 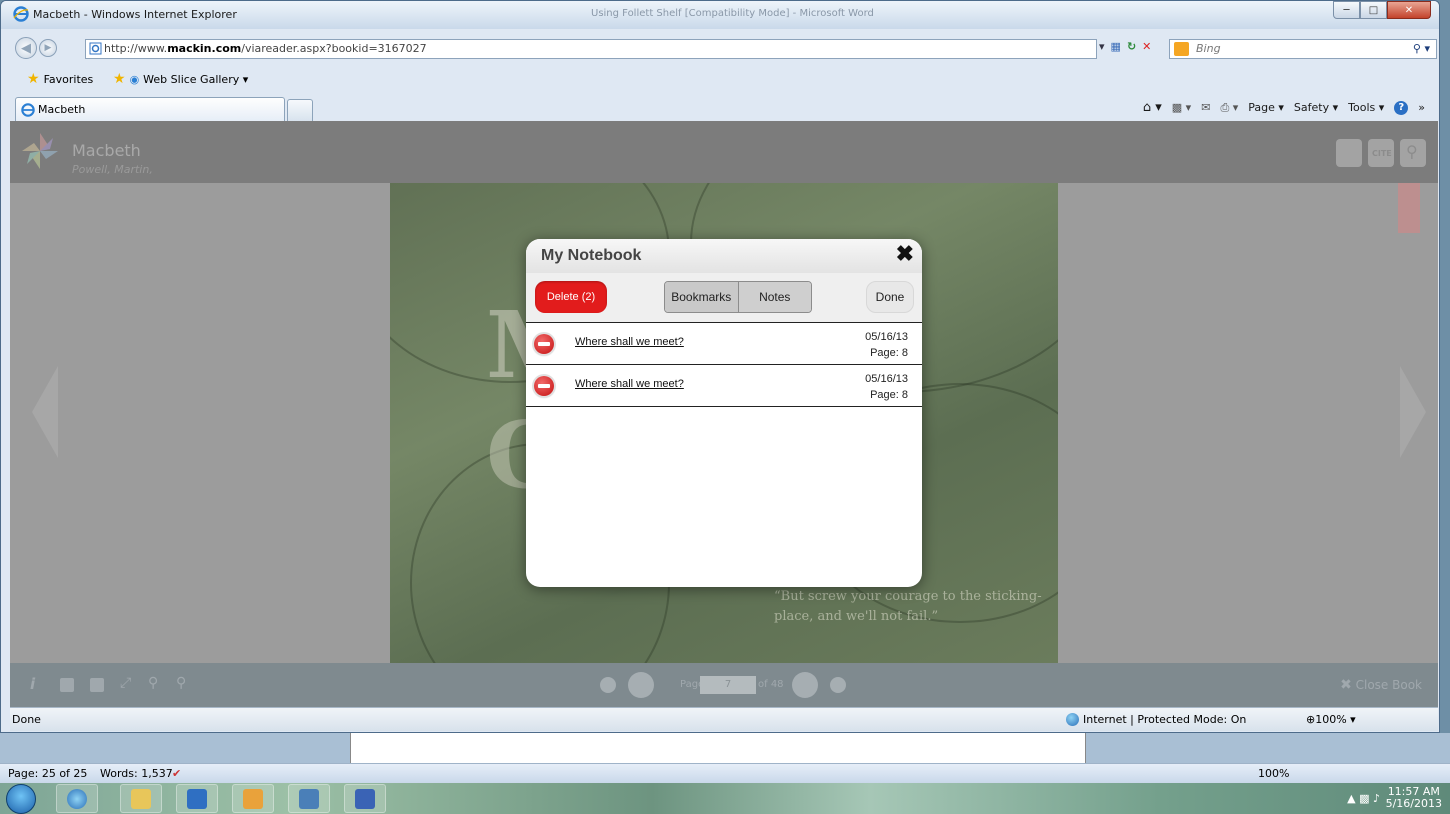 I want to click on home-icon: ⌂ ▾, so click(x=1152, y=107).